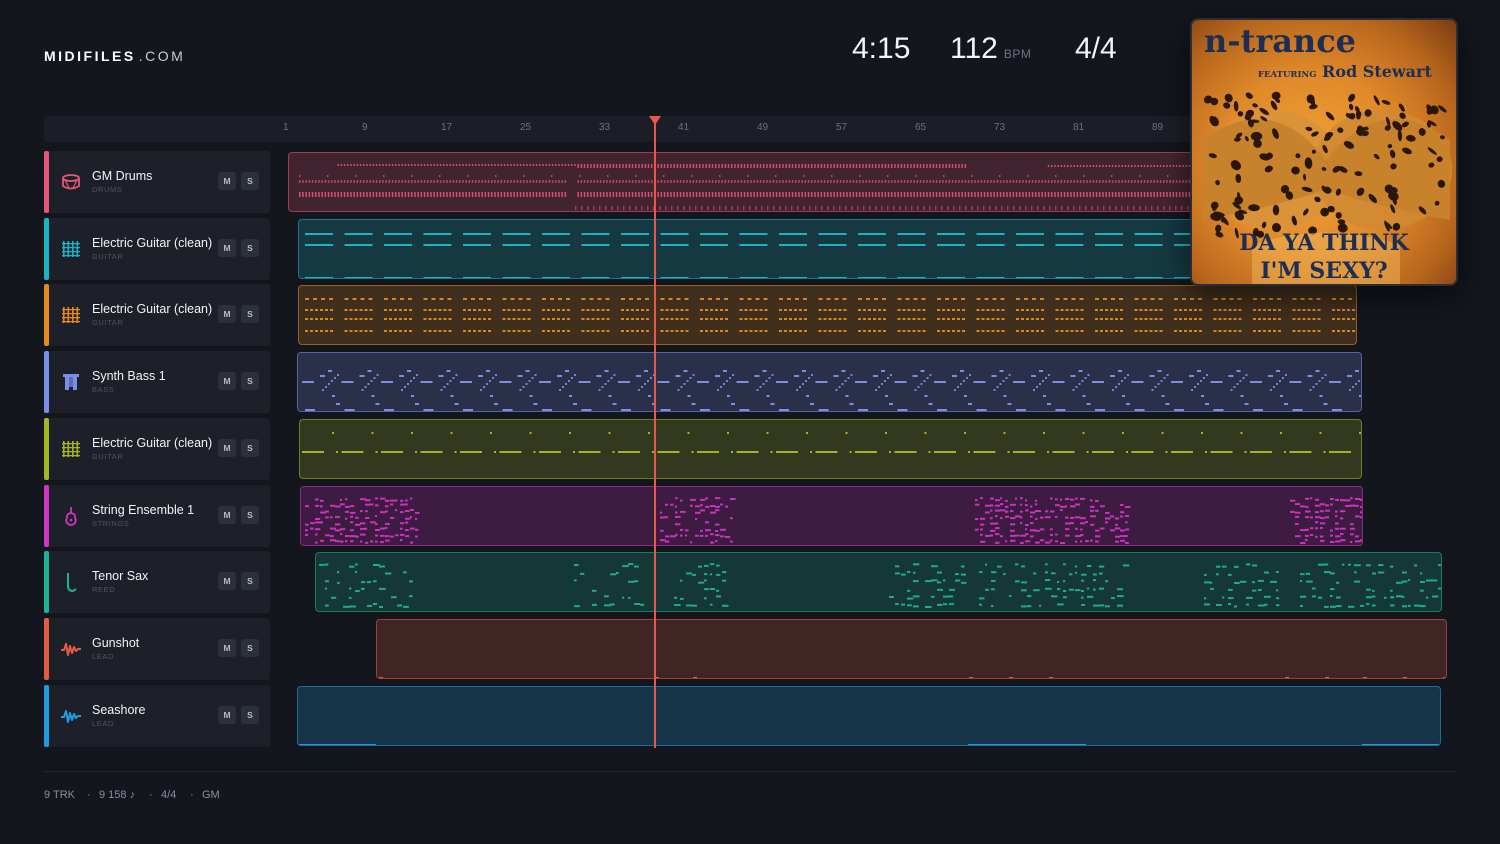 The width and height of the screenshot is (1500, 844). I want to click on wave-icon, so click(71, 649).